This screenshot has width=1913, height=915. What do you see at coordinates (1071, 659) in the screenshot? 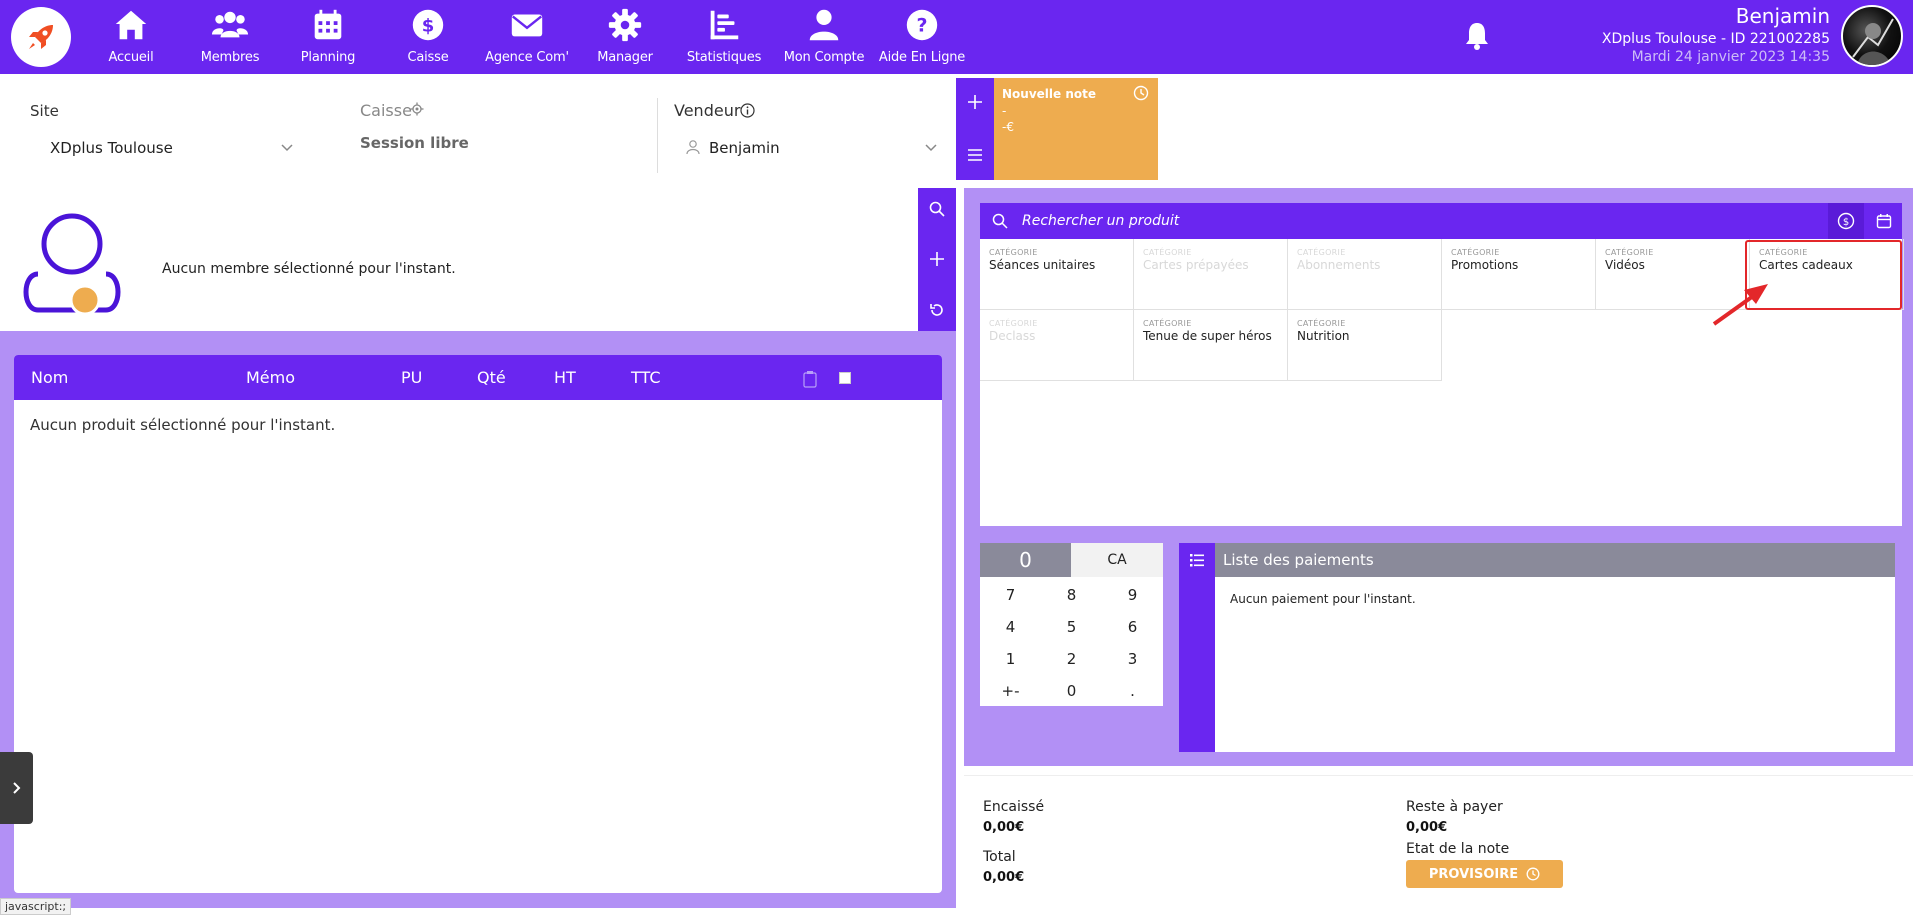
I see `keypad-key: 2` at bounding box center [1071, 659].